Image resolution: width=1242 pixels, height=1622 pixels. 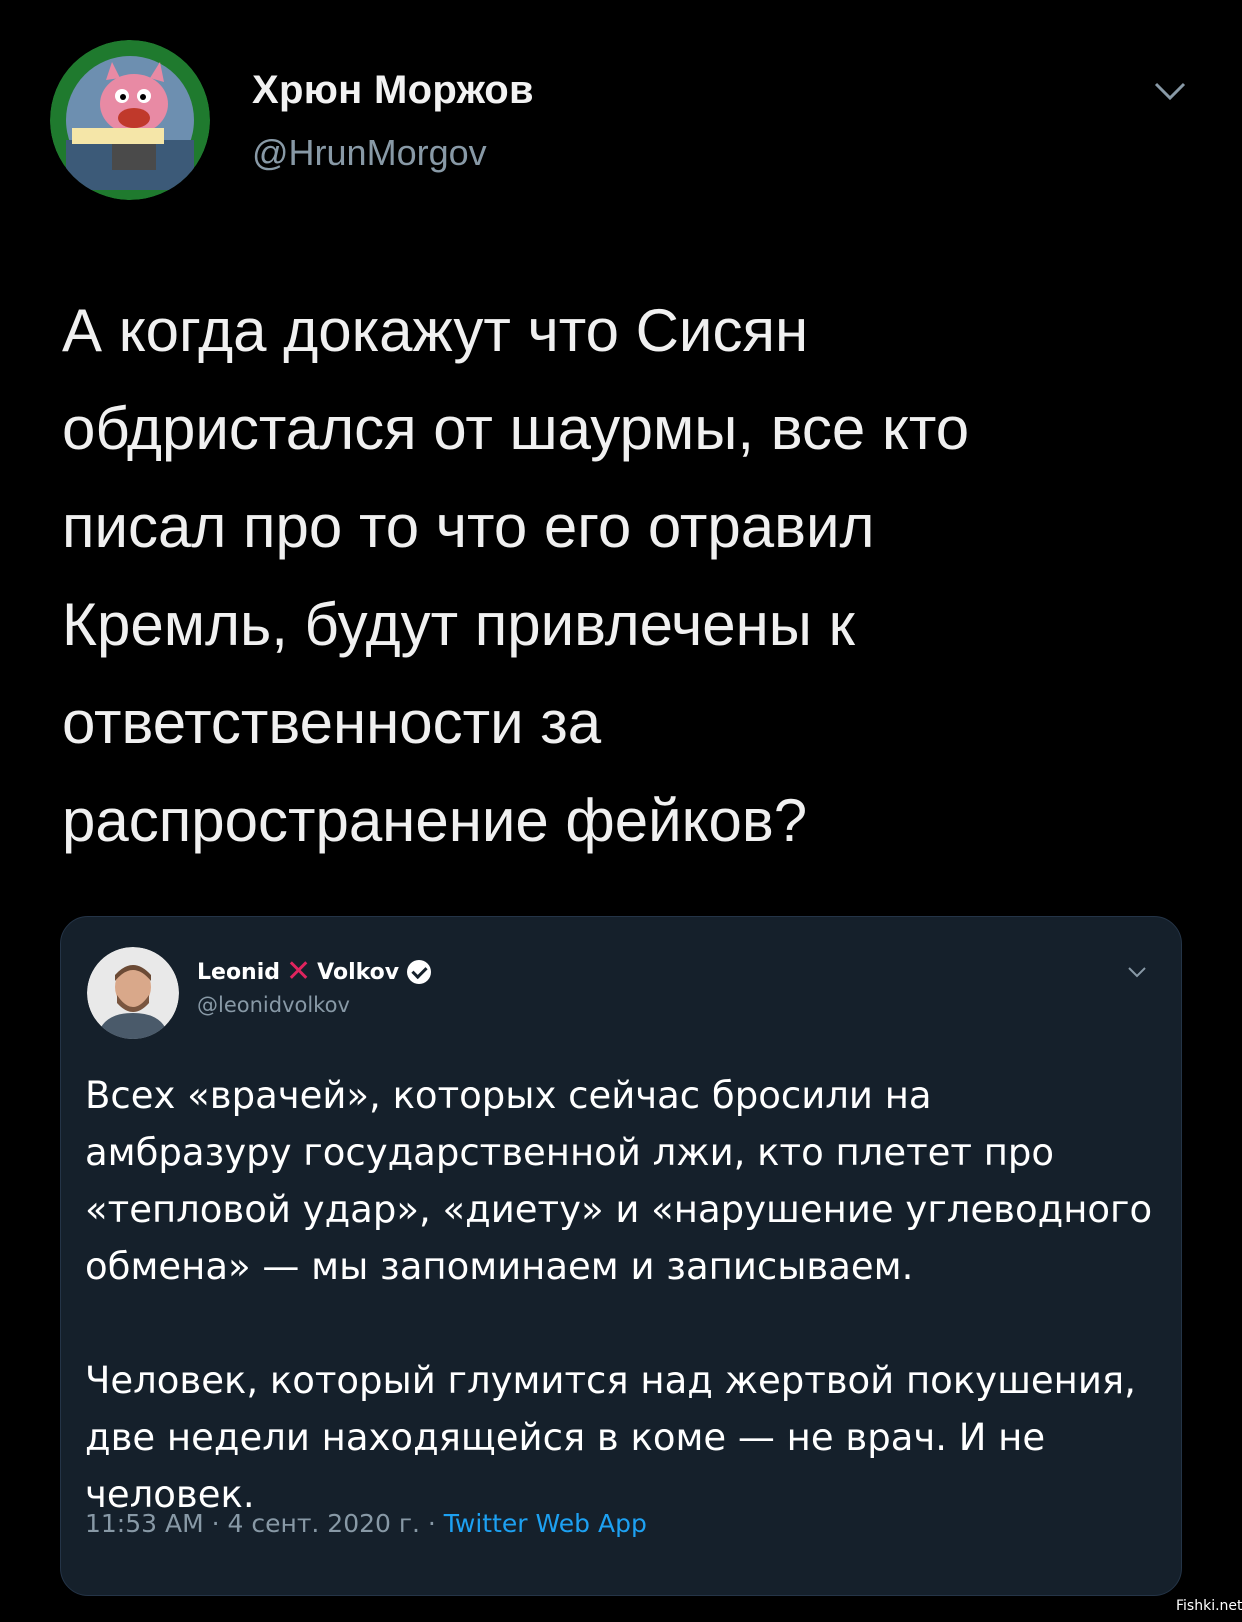 I want to click on quoted-author-last-name: Volkov, so click(x=358, y=972).